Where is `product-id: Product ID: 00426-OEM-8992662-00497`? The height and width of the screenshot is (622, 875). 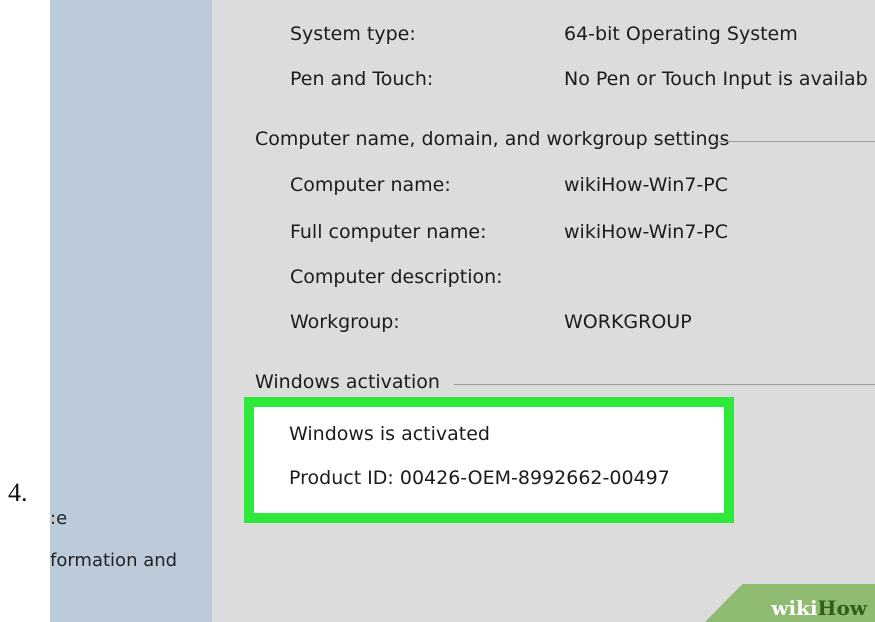
product-id: Product ID: 00426-OEM-8992662-00497 is located at coordinates (479, 478).